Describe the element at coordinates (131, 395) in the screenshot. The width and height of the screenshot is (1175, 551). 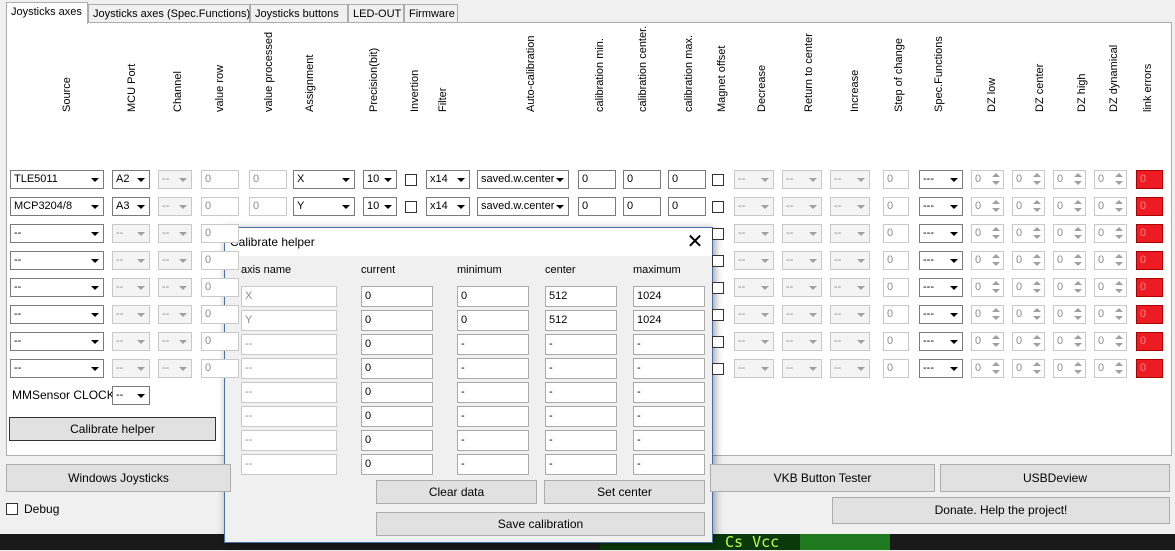
I see `mmsensor-clock-select: --` at that location.